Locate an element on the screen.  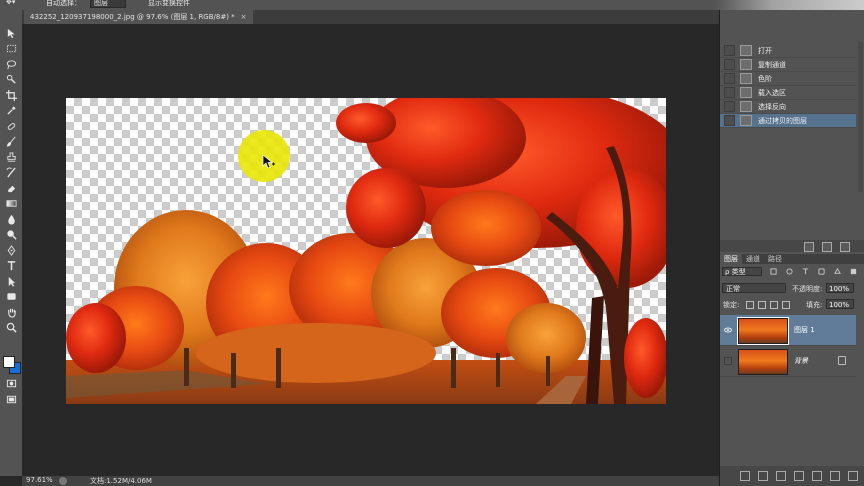
filter-adjustment-icon is located at coordinates (789, 271).